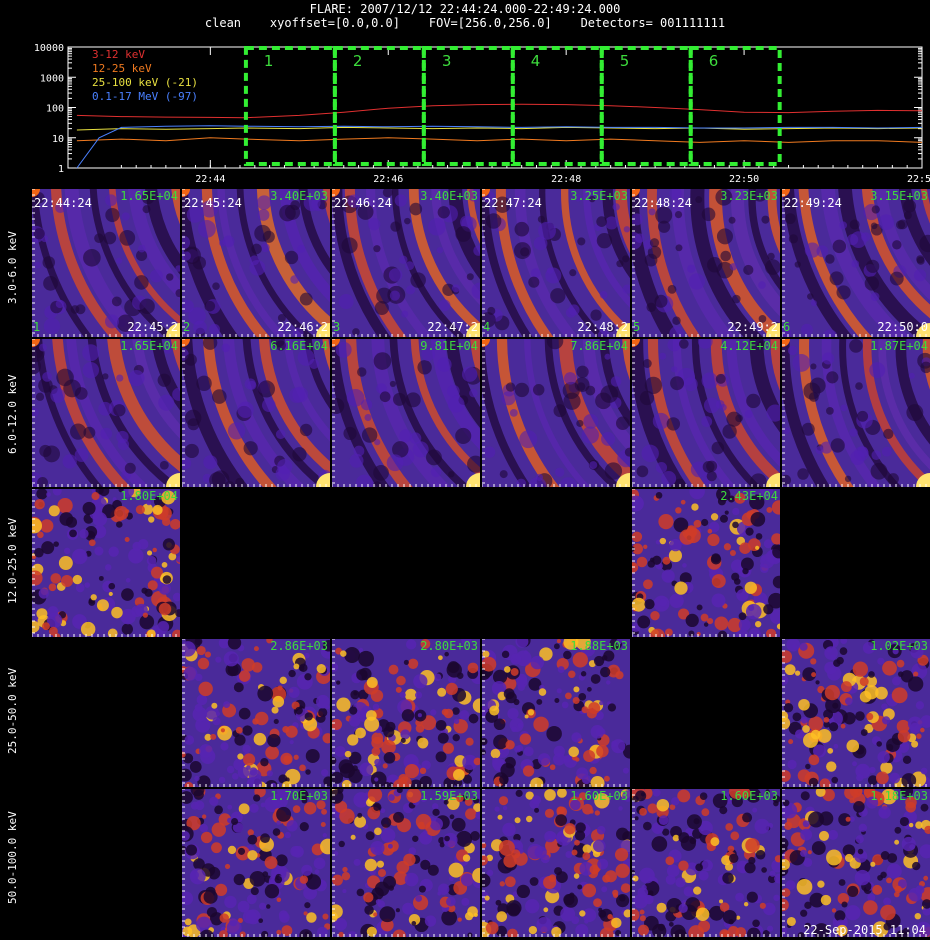 The width and height of the screenshot is (930, 940). I want to click on peak-flux-label: 7.86E+04, so click(599, 346).